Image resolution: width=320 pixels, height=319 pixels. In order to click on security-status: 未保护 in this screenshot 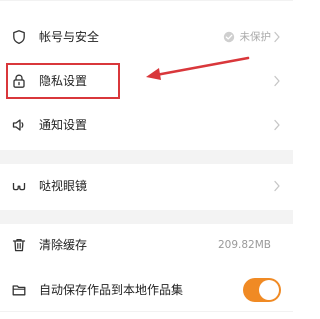, I will do `click(255, 37)`.